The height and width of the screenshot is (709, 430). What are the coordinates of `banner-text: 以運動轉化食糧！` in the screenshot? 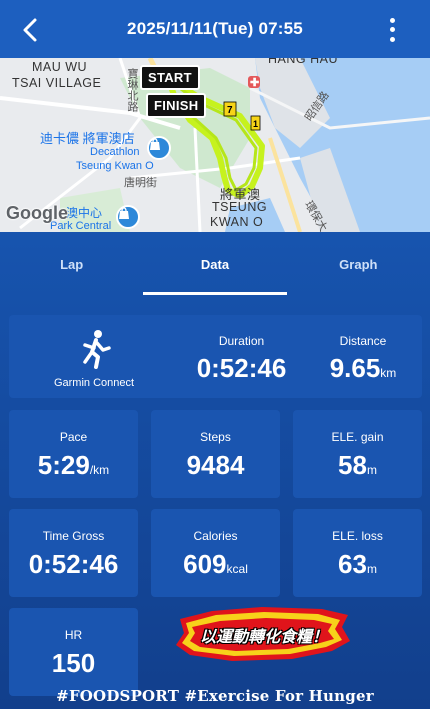 It's located at (263, 637).